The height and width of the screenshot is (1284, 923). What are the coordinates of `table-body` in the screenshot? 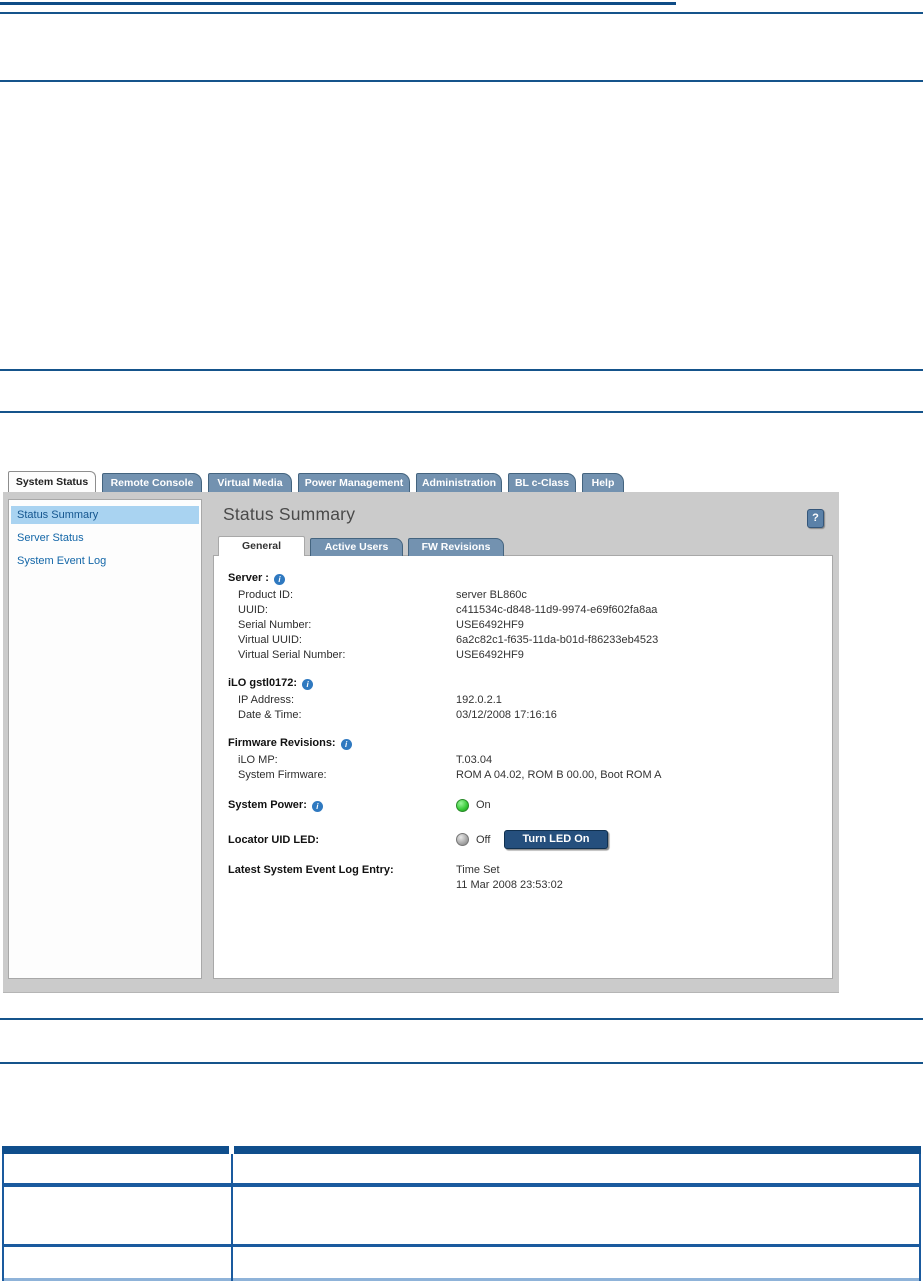 It's located at (461, 1217).